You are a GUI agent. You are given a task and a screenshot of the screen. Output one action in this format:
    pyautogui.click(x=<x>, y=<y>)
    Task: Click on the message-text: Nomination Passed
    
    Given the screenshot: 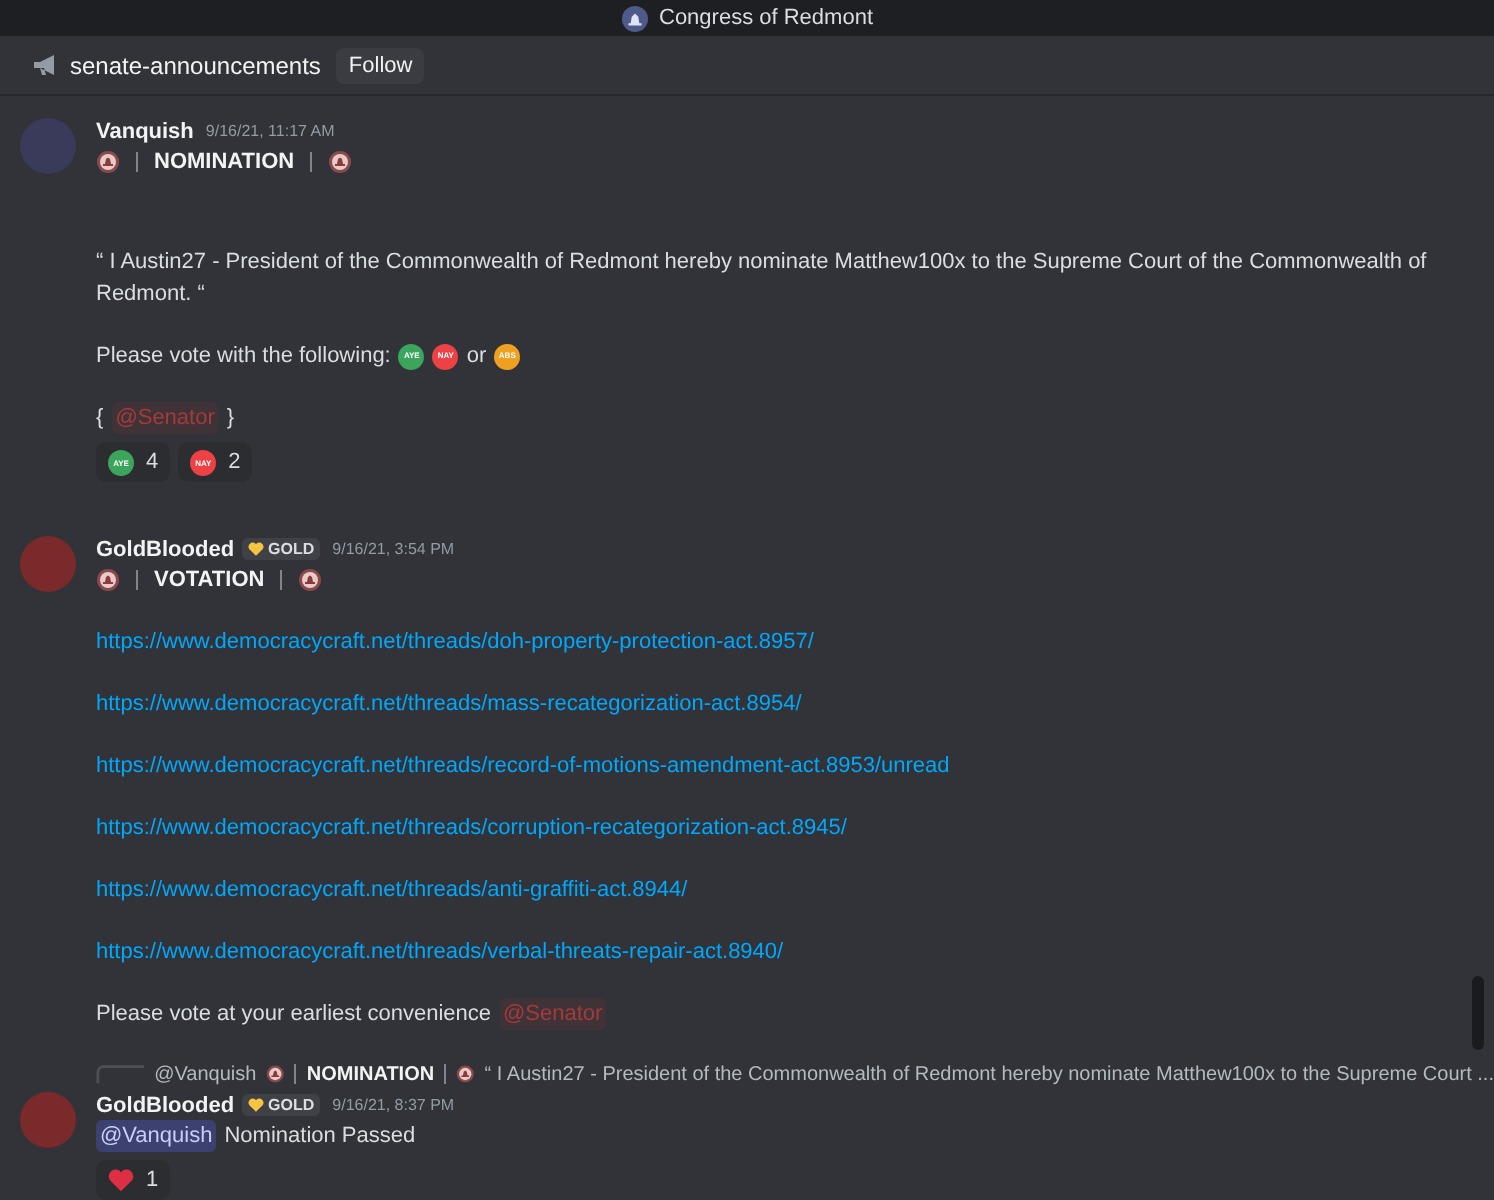 What is the action you would take?
    pyautogui.click(x=320, y=1137)
    